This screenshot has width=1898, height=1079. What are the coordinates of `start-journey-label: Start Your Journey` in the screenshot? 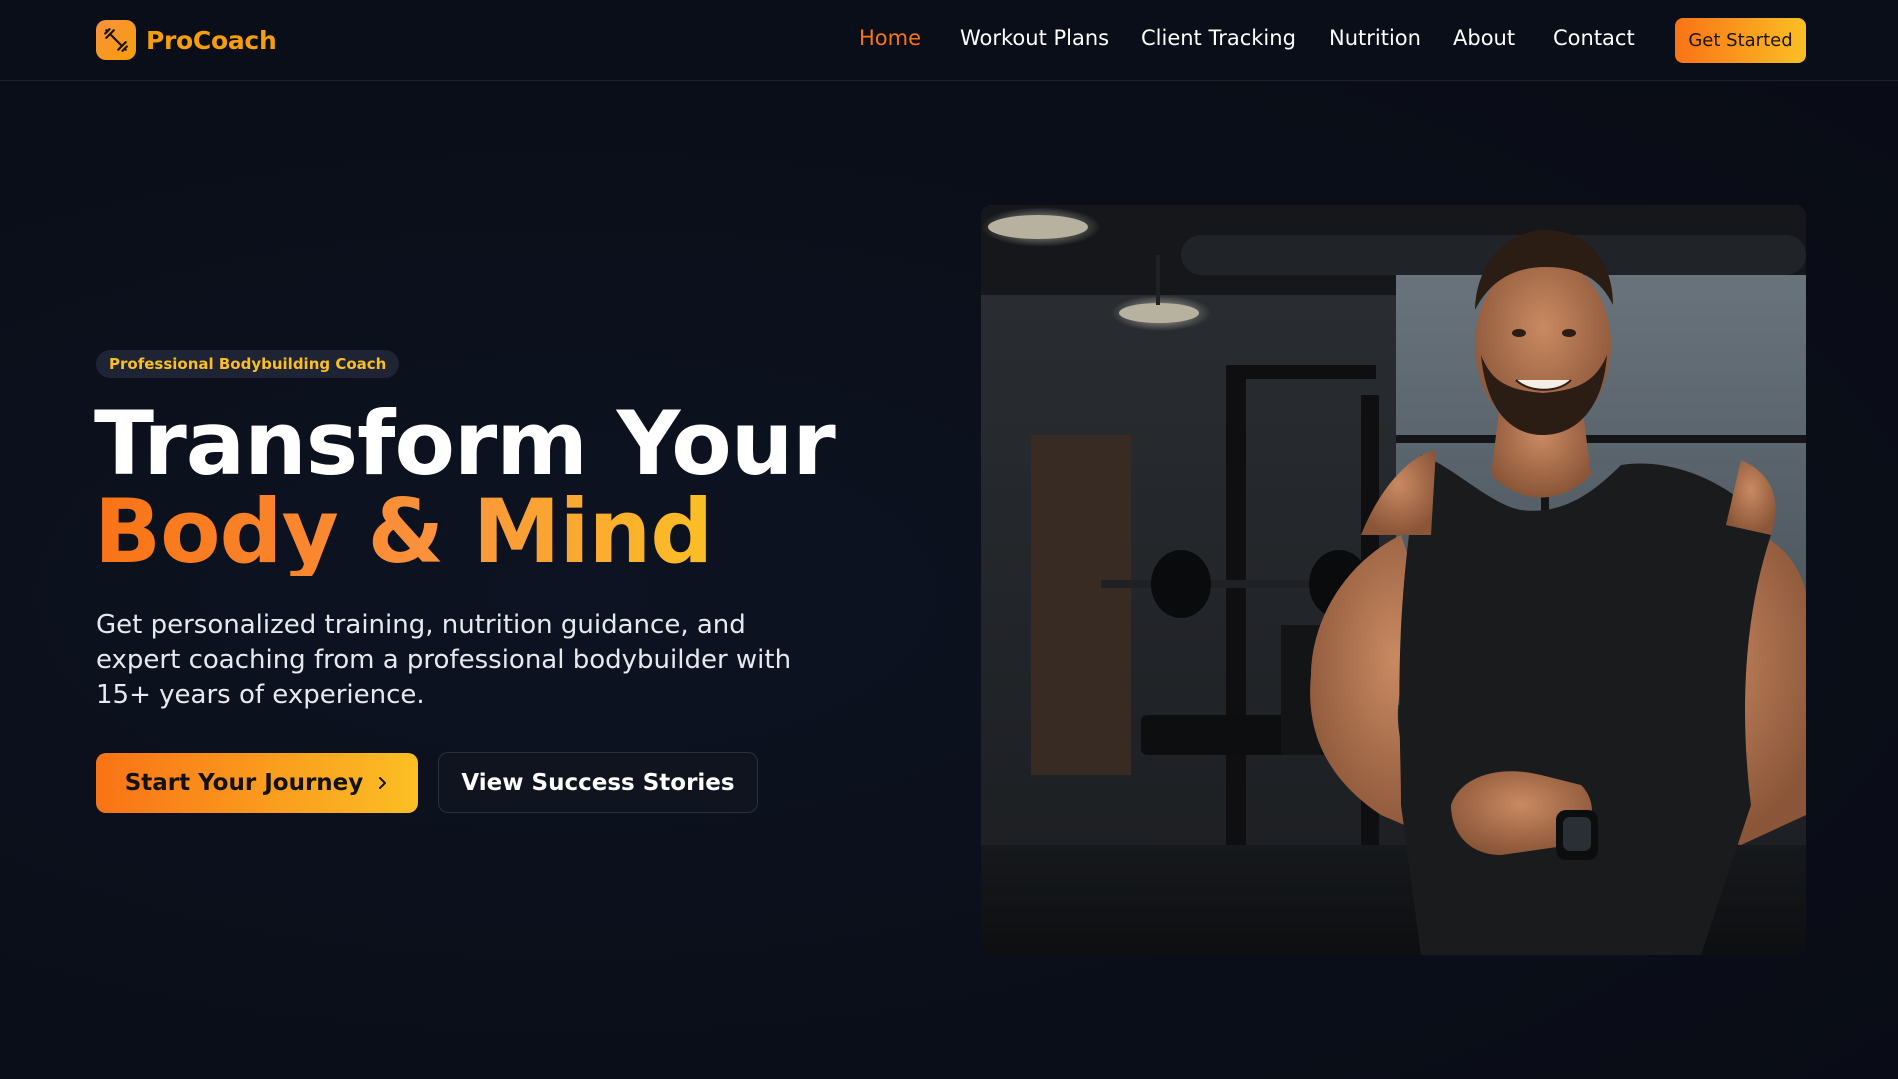 It's located at (244, 783).